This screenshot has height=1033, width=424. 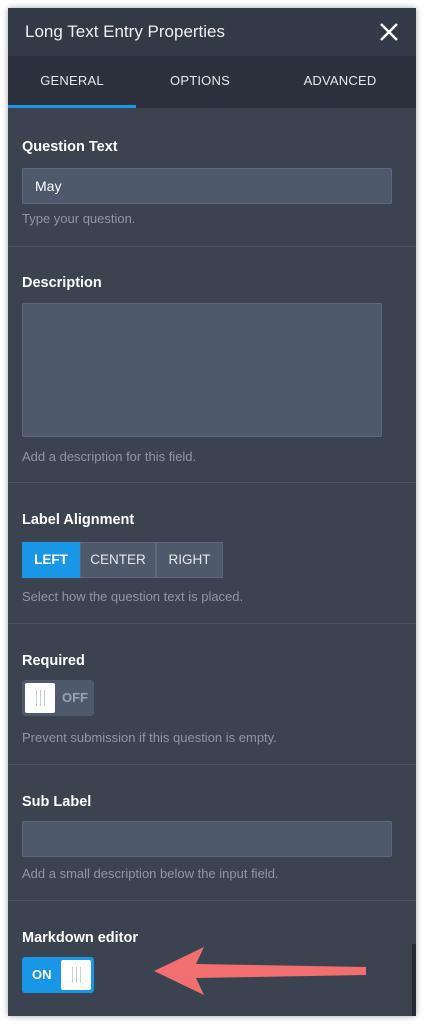 What do you see at coordinates (125, 31) in the screenshot?
I see `panel-title: Long Text Entry Properties` at bounding box center [125, 31].